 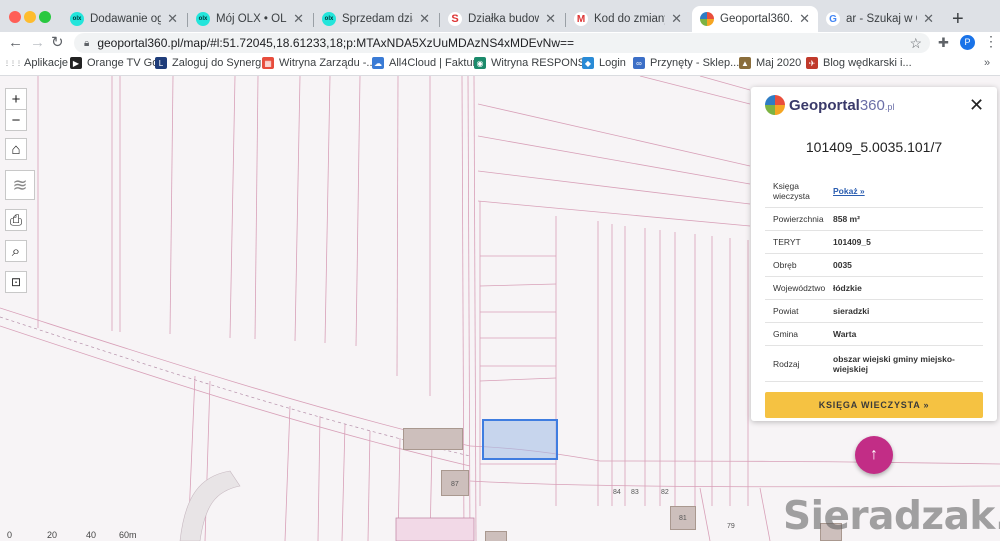 What do you see at coordinates (37, 43) in the screenshot?
I see `forward-arrow-icon: →` at bounding box center [37, 43].